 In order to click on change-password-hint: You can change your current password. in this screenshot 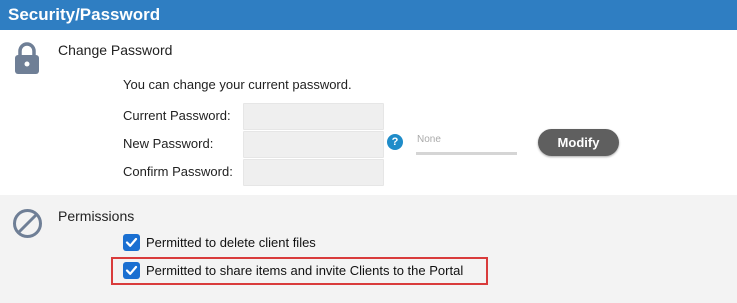, I will do `click(237, 84)`.